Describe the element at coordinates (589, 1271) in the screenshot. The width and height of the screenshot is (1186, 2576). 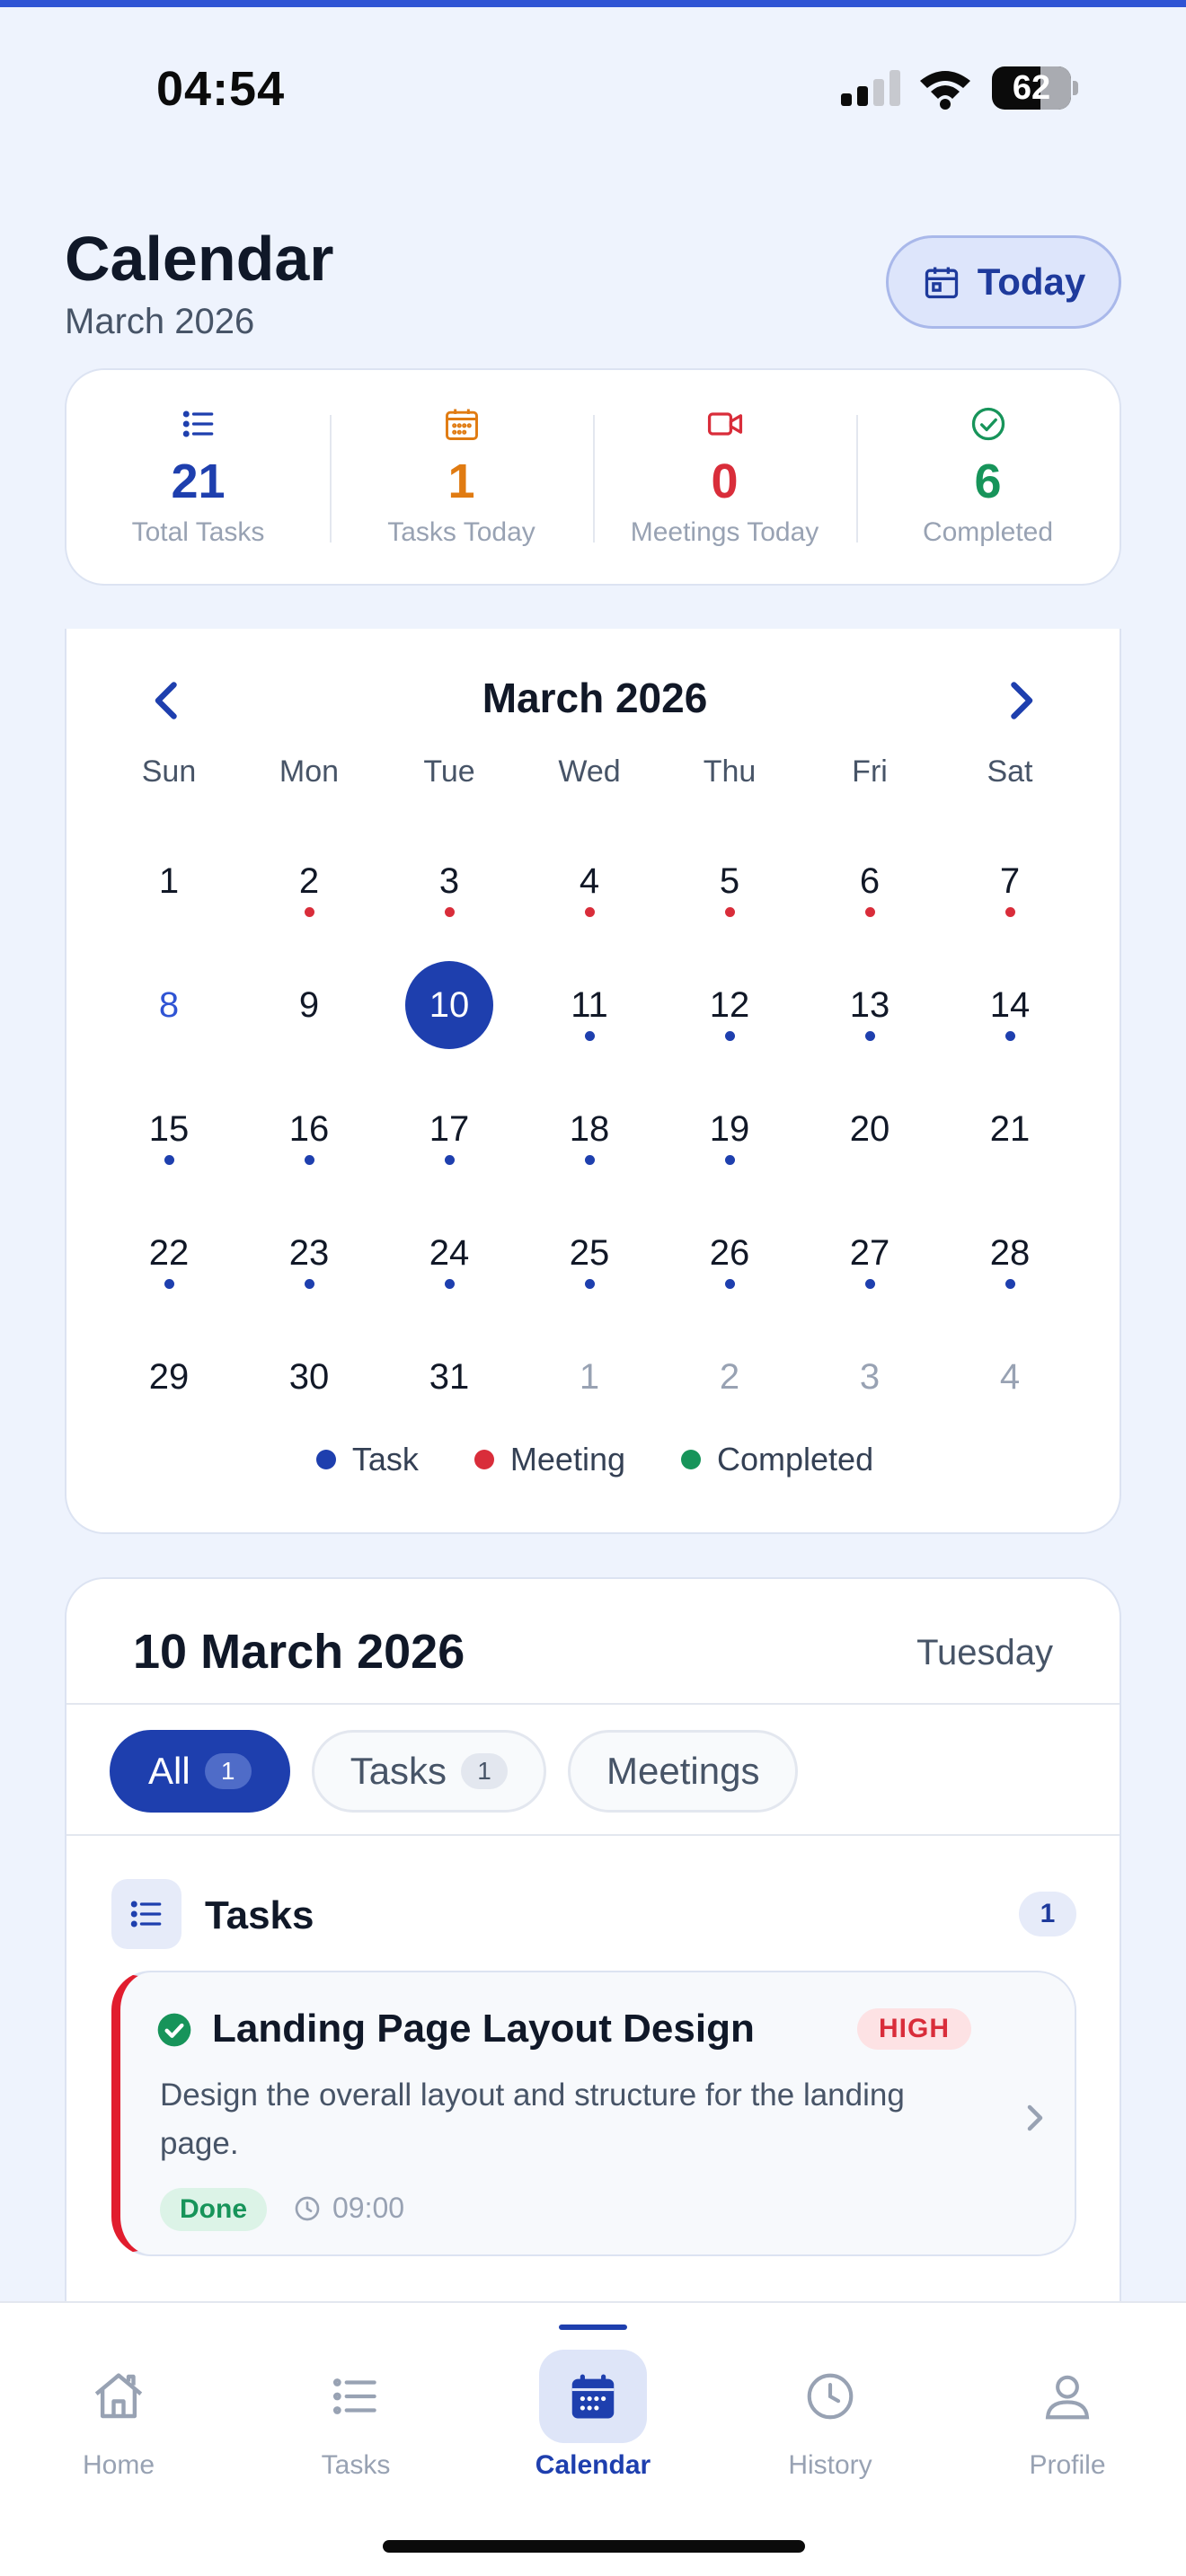
I see `calendar-day: 25` at that location.